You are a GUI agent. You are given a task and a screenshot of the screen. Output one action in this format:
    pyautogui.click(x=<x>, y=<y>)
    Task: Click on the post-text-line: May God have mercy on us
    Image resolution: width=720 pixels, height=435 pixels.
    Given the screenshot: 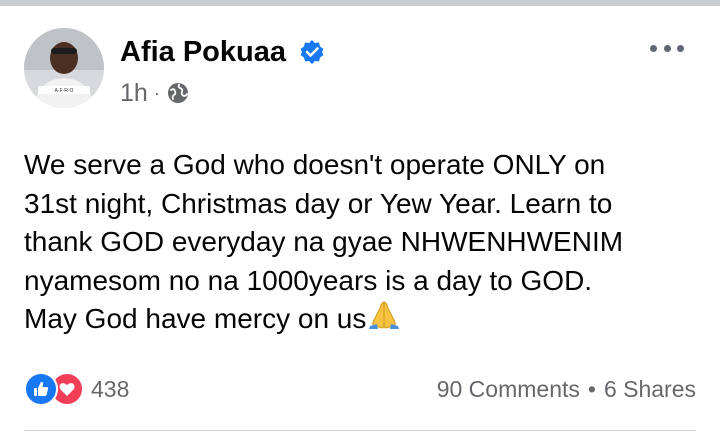 What is the action you would take?
    pyautogui.click(x=195, y=318)
    